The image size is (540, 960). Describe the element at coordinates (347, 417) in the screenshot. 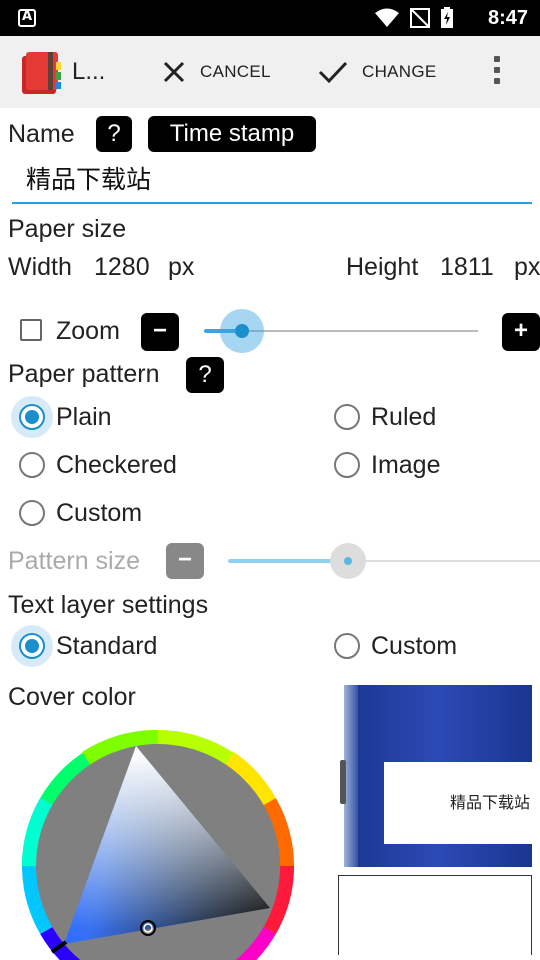

I see `pattern-ruled-radio` at that location.